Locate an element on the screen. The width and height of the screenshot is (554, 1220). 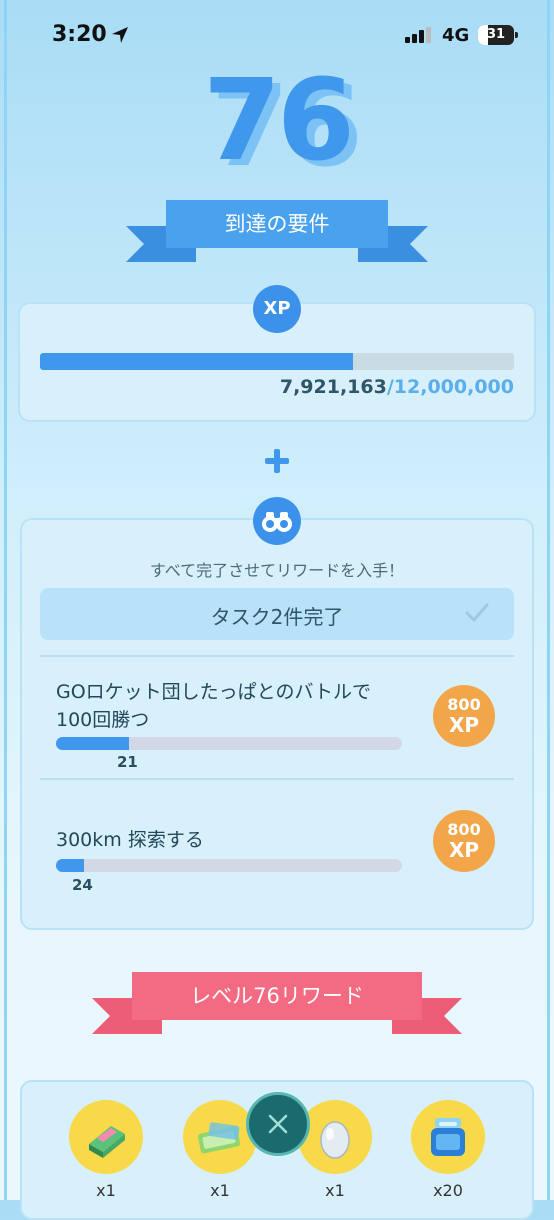
xp-current: 7,921,163 is located at coordinates (333, 387).